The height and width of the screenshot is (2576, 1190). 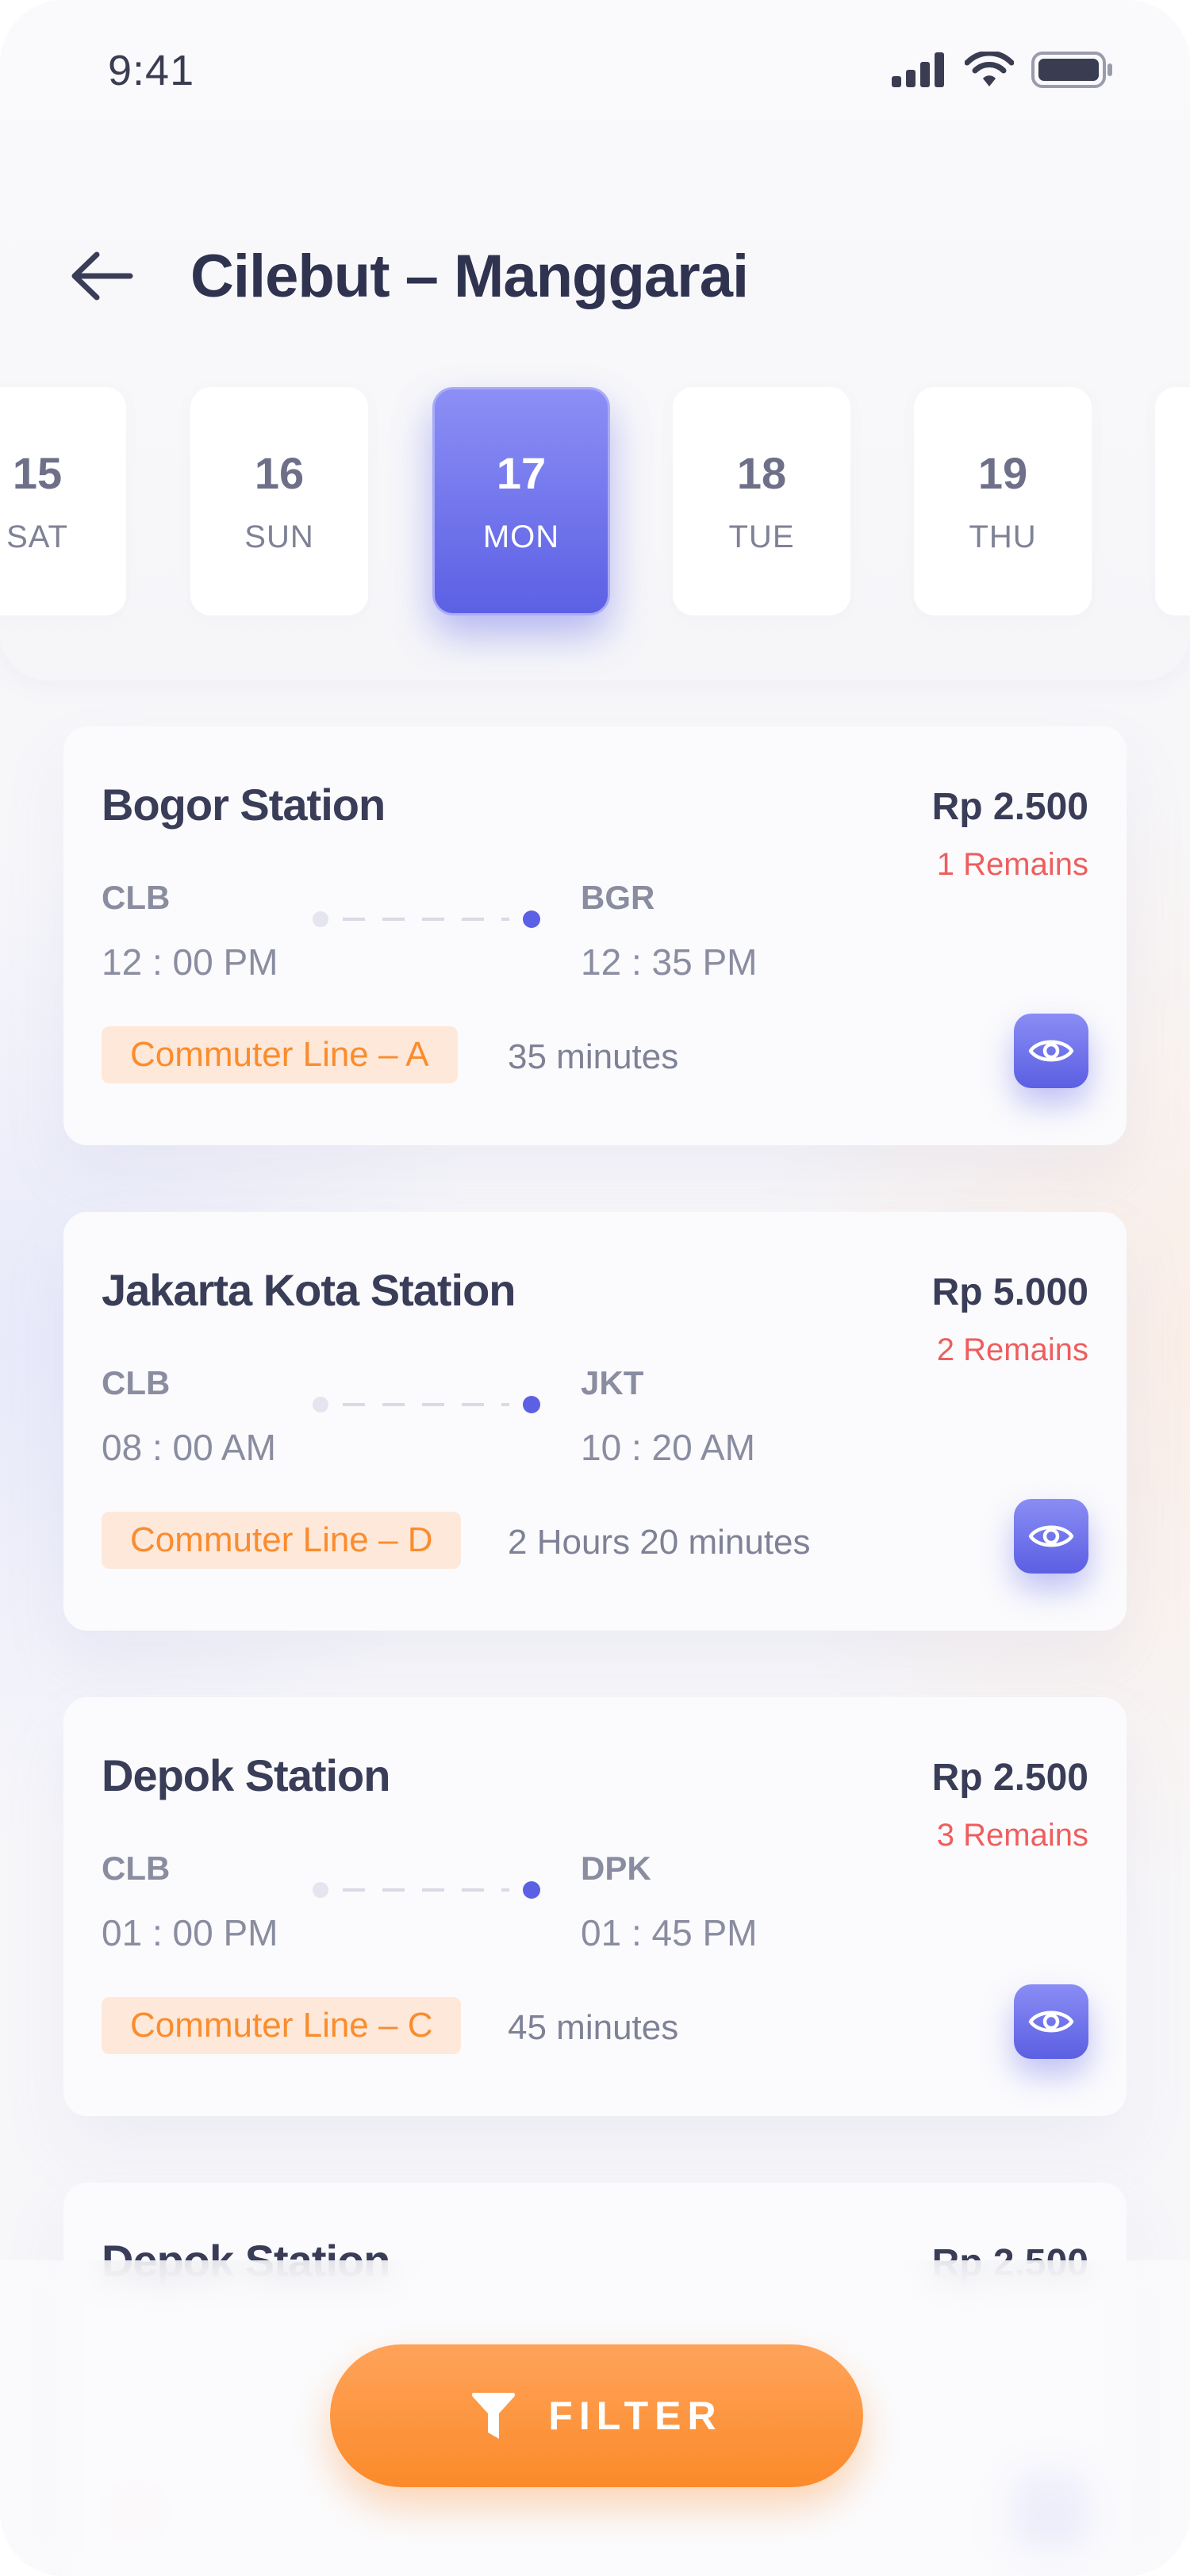 I want to click on trip-duration: 2 Hours 20 minutes, so click(x=659, y=1543).